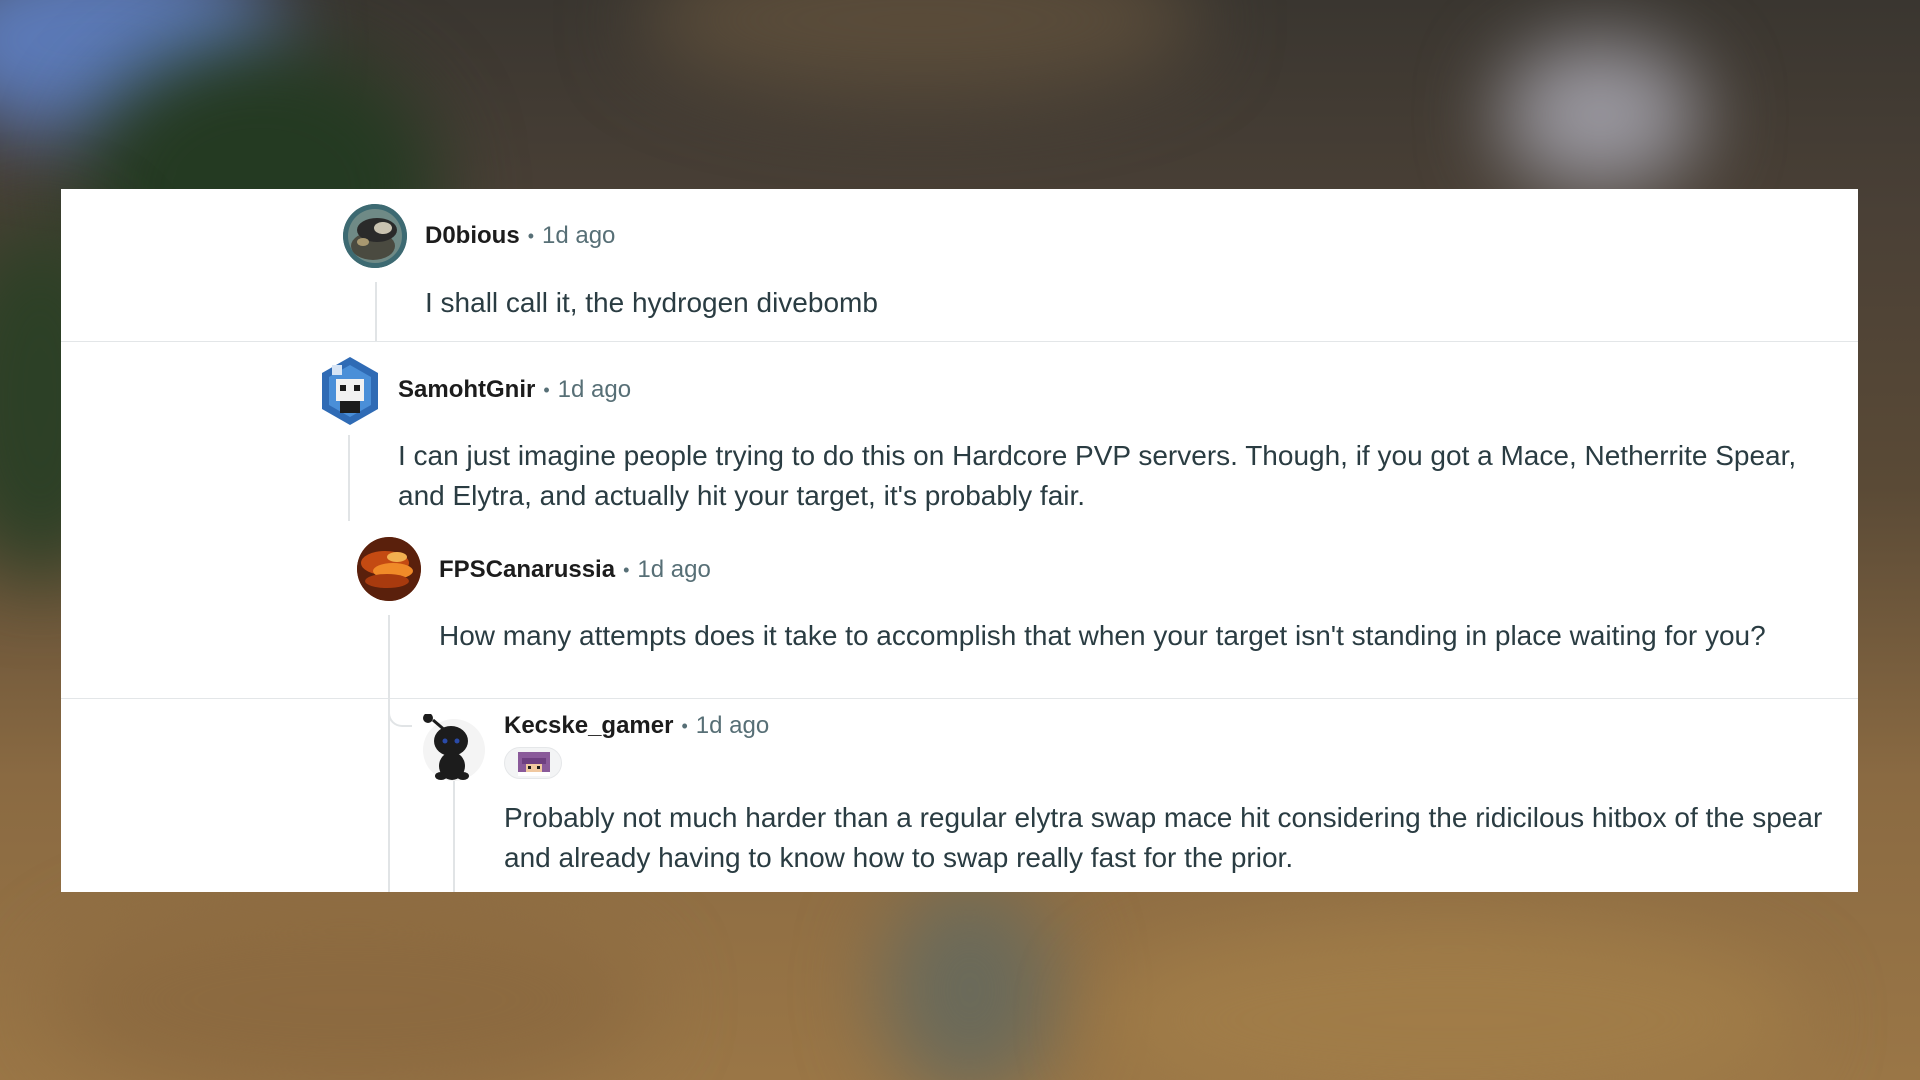 The height and width of the screenshot is (1080, 1920). I want to click on fire-avatar-icon, so click(389, 569).